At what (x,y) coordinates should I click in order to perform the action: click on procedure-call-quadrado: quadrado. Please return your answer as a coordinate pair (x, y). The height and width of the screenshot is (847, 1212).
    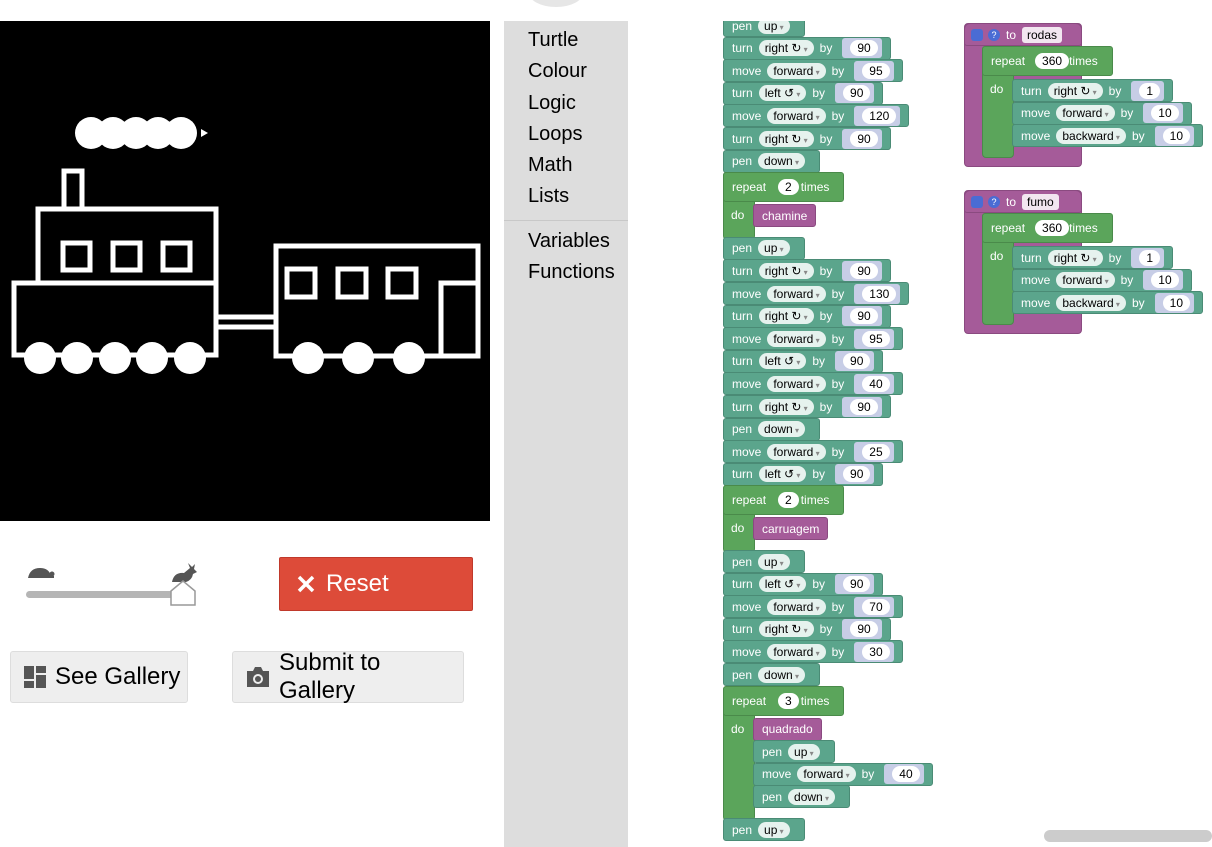
    Looking at the image, I should click on (787, 729).